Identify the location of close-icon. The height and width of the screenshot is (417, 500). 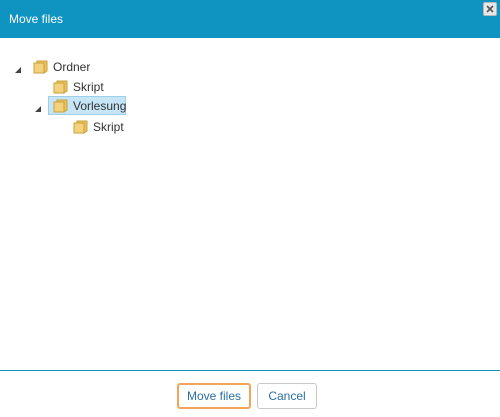
(490, 9).